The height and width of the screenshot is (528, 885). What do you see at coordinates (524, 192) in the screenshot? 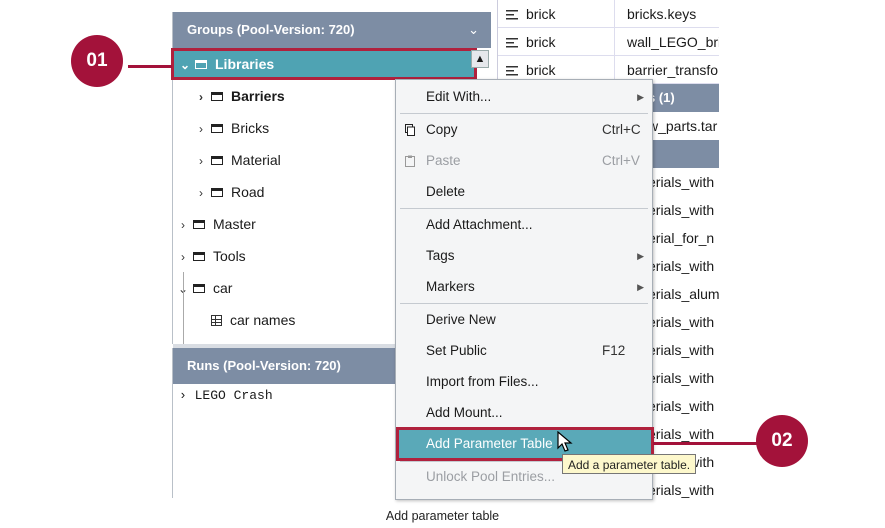
I see `menu-item-delete: Delete` at bounding box center [524, 192].